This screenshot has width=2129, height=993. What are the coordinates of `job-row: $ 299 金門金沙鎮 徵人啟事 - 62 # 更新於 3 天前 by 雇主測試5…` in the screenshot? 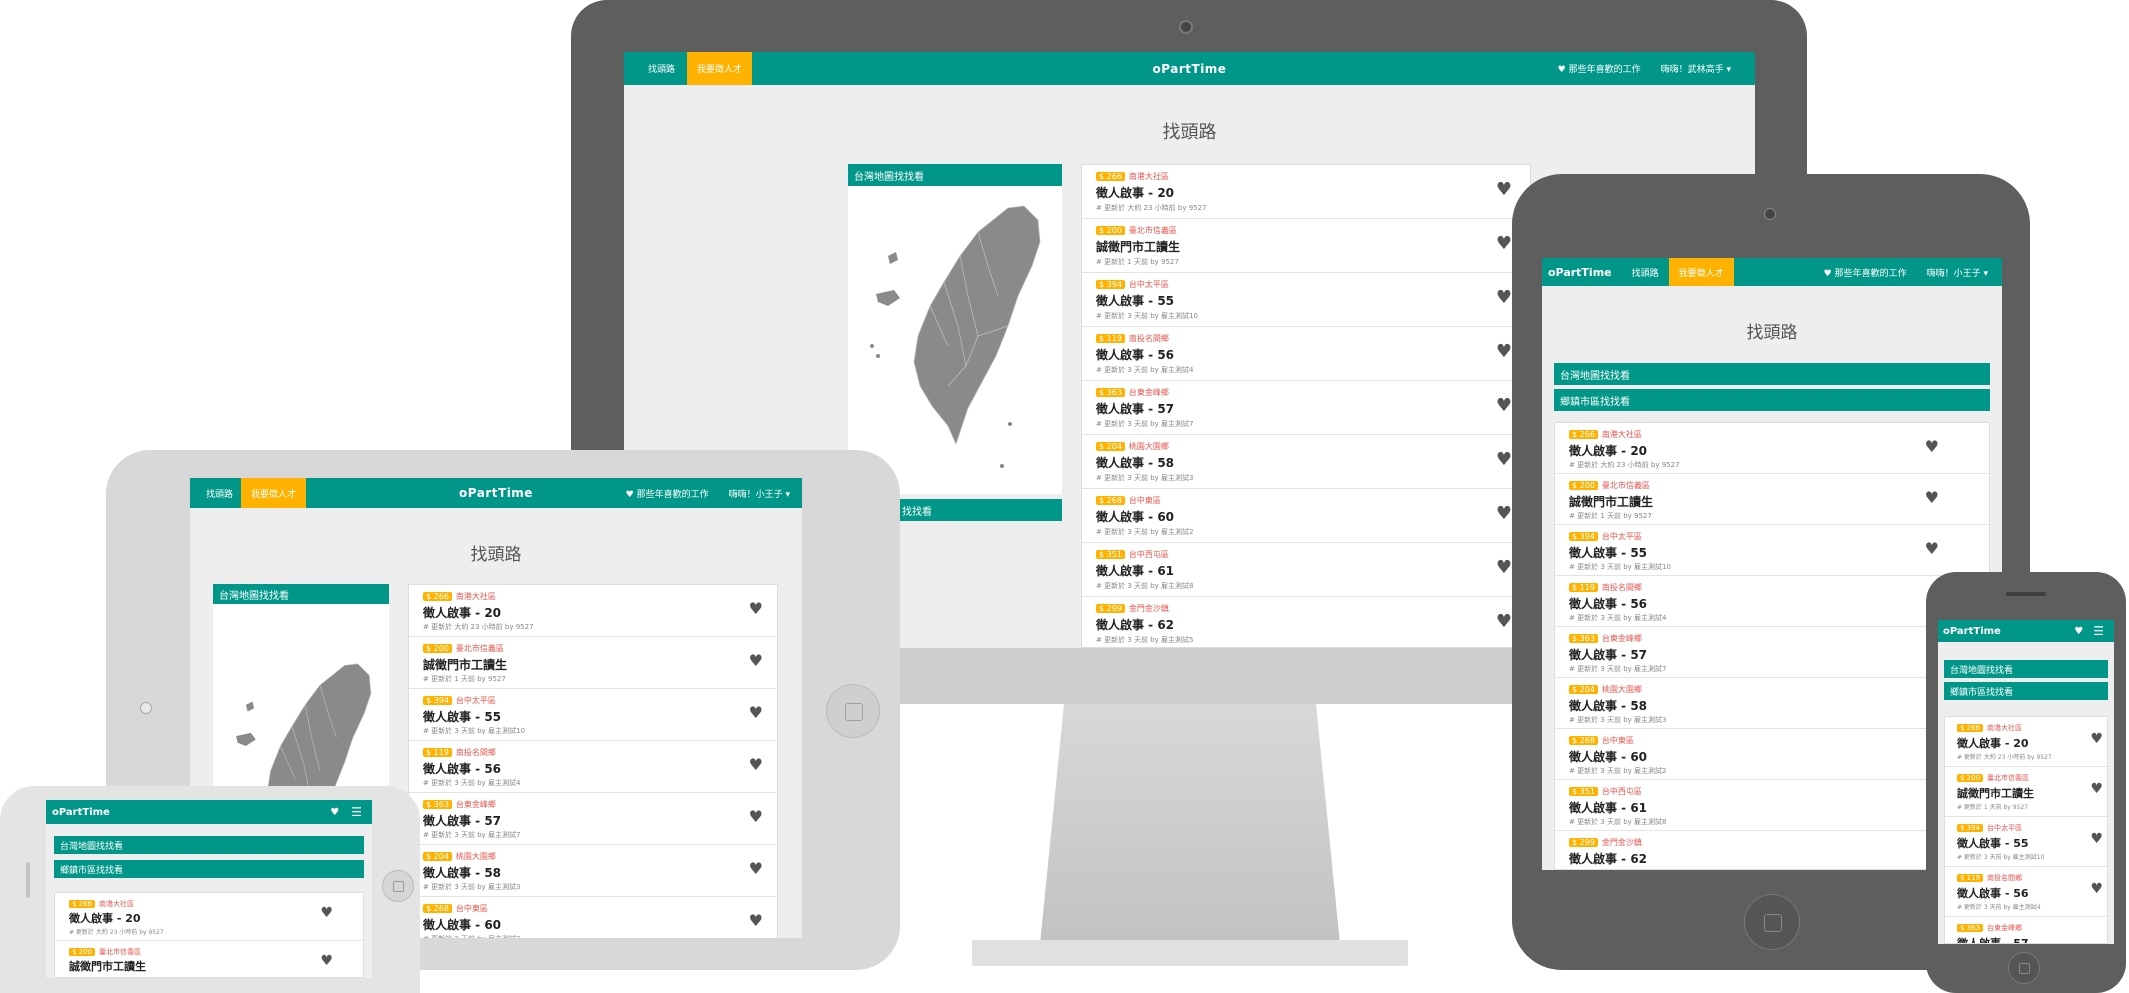 It's located at (1306, 622).